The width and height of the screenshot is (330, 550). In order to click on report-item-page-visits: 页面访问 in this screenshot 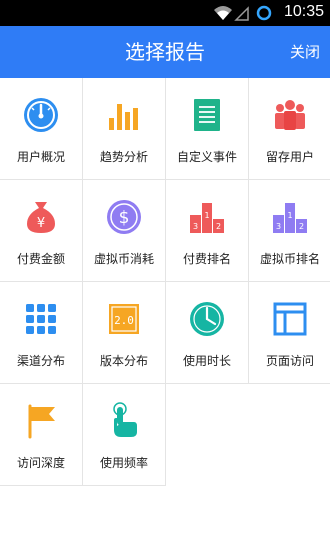, I will do `click(289, 333)`.